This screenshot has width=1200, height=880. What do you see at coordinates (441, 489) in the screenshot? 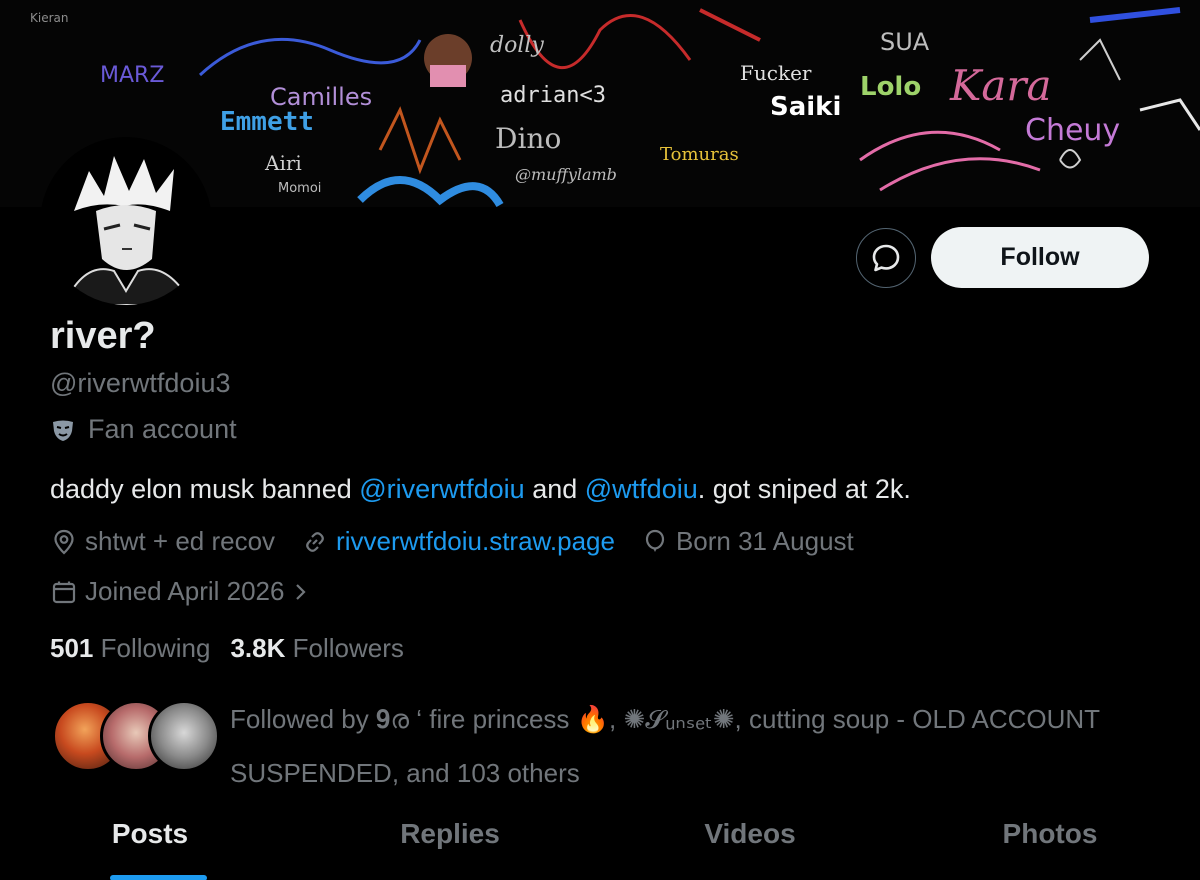
I see `bio-mention-link: @riverwtfdoiu` at bounding box center [441, 489].